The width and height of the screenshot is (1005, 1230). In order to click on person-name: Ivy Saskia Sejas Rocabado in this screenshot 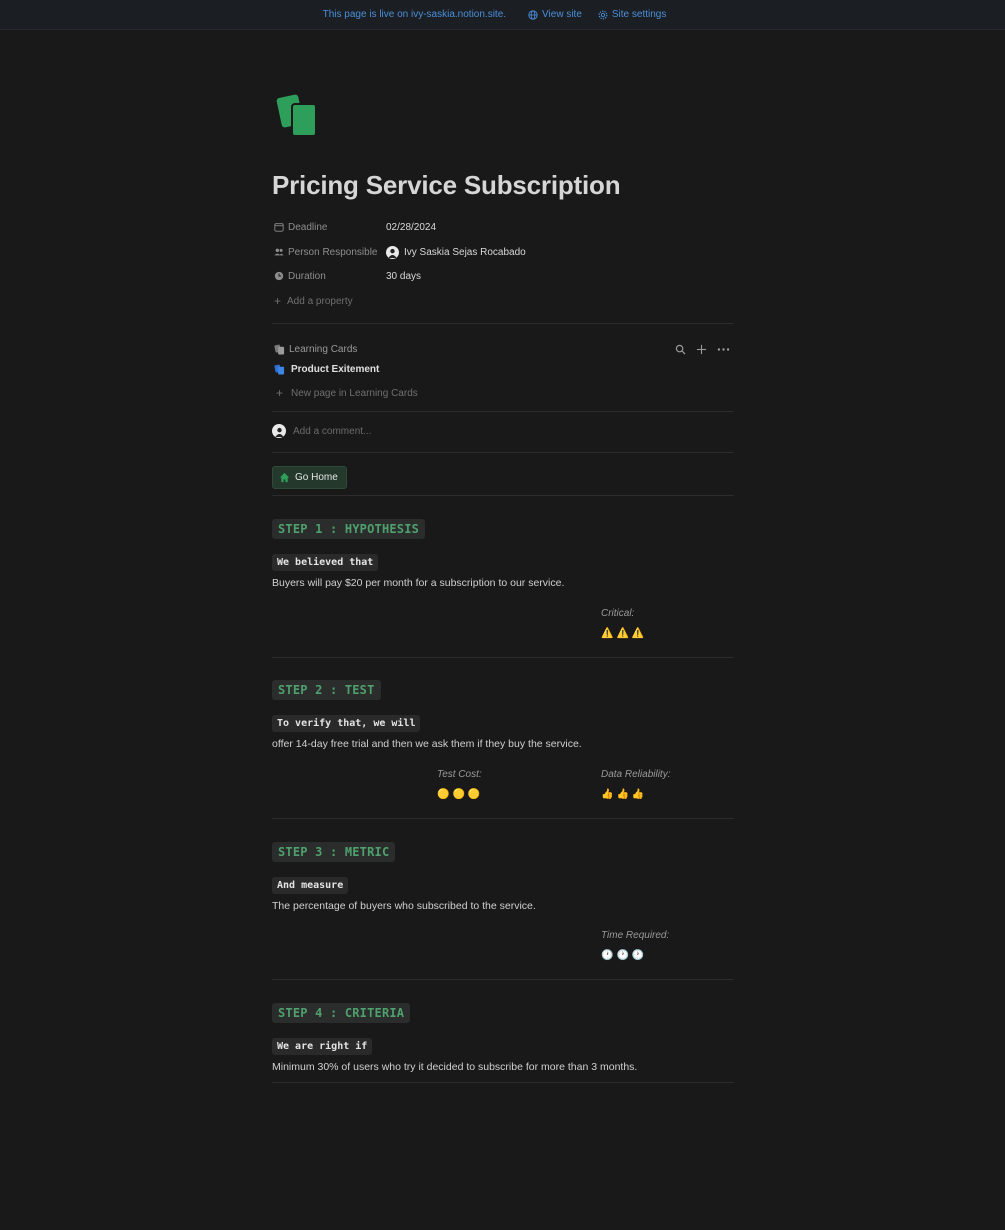, I will do `click(465, 252)`.